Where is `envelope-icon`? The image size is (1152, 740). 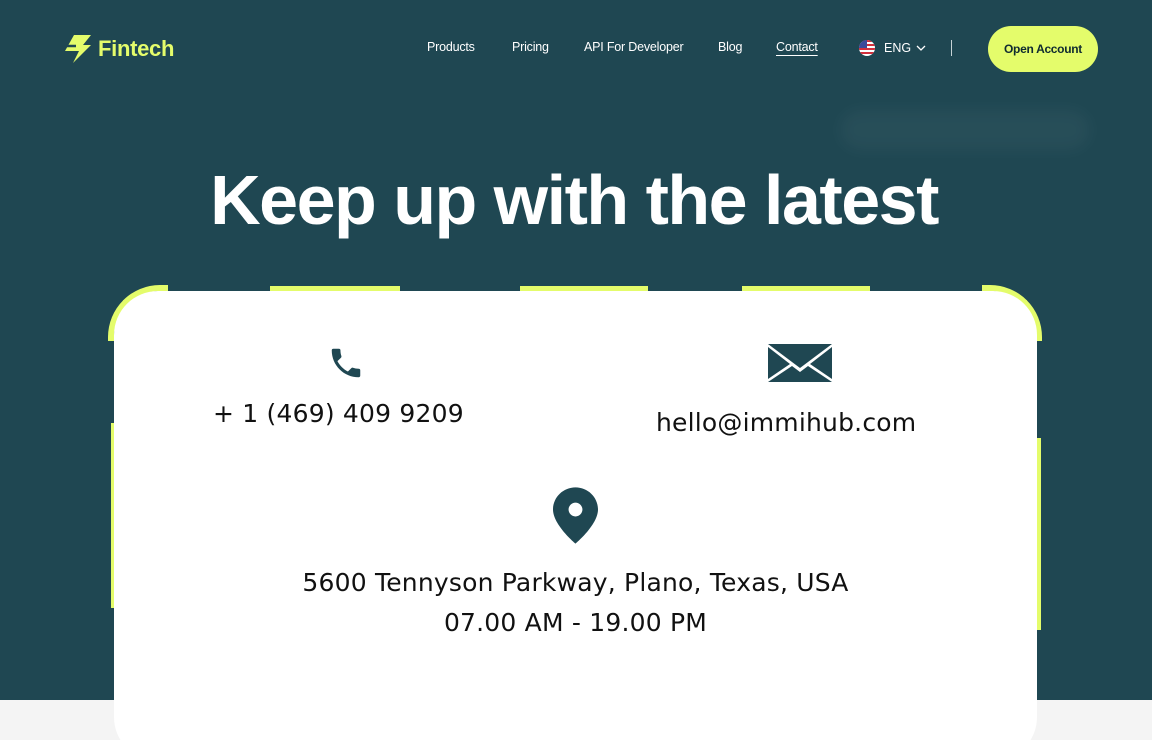 envelope-icon is located at coordinates (800, 363).